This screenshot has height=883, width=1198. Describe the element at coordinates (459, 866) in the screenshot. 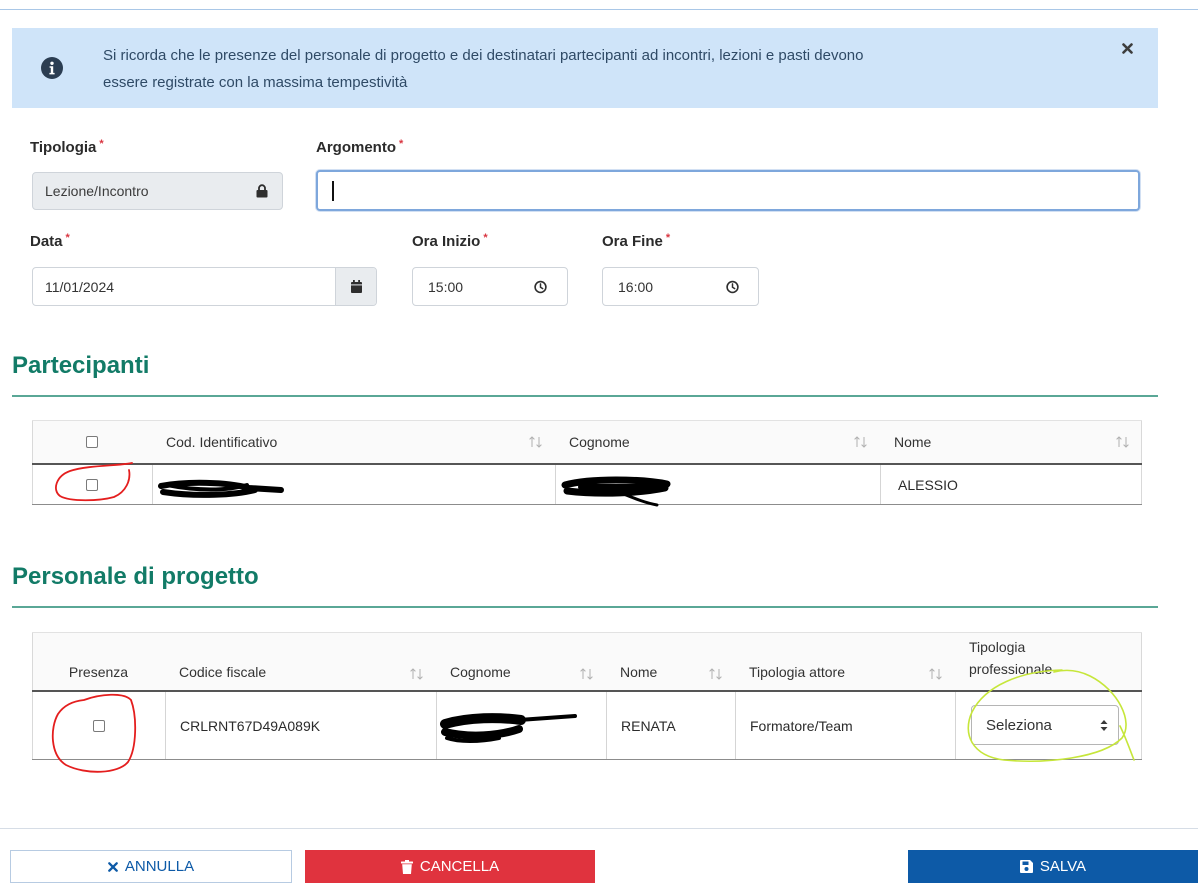

I see `cancella-label: CANCELLA` at that location.